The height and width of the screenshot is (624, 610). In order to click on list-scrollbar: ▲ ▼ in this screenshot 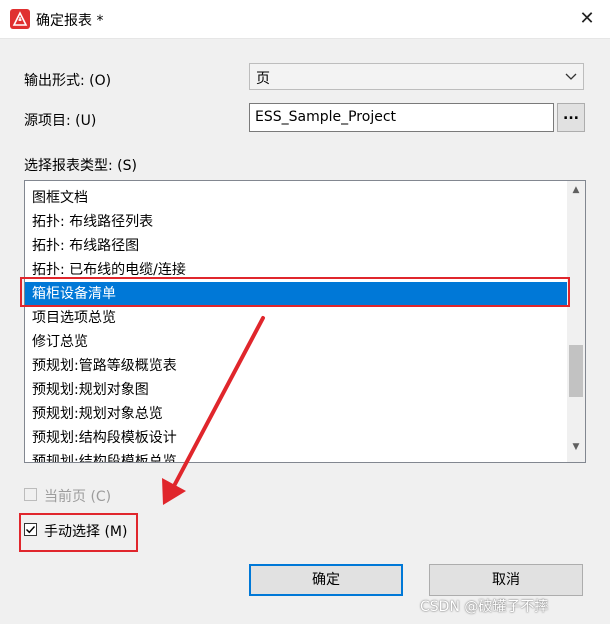, I will do `click(576, 321)`.